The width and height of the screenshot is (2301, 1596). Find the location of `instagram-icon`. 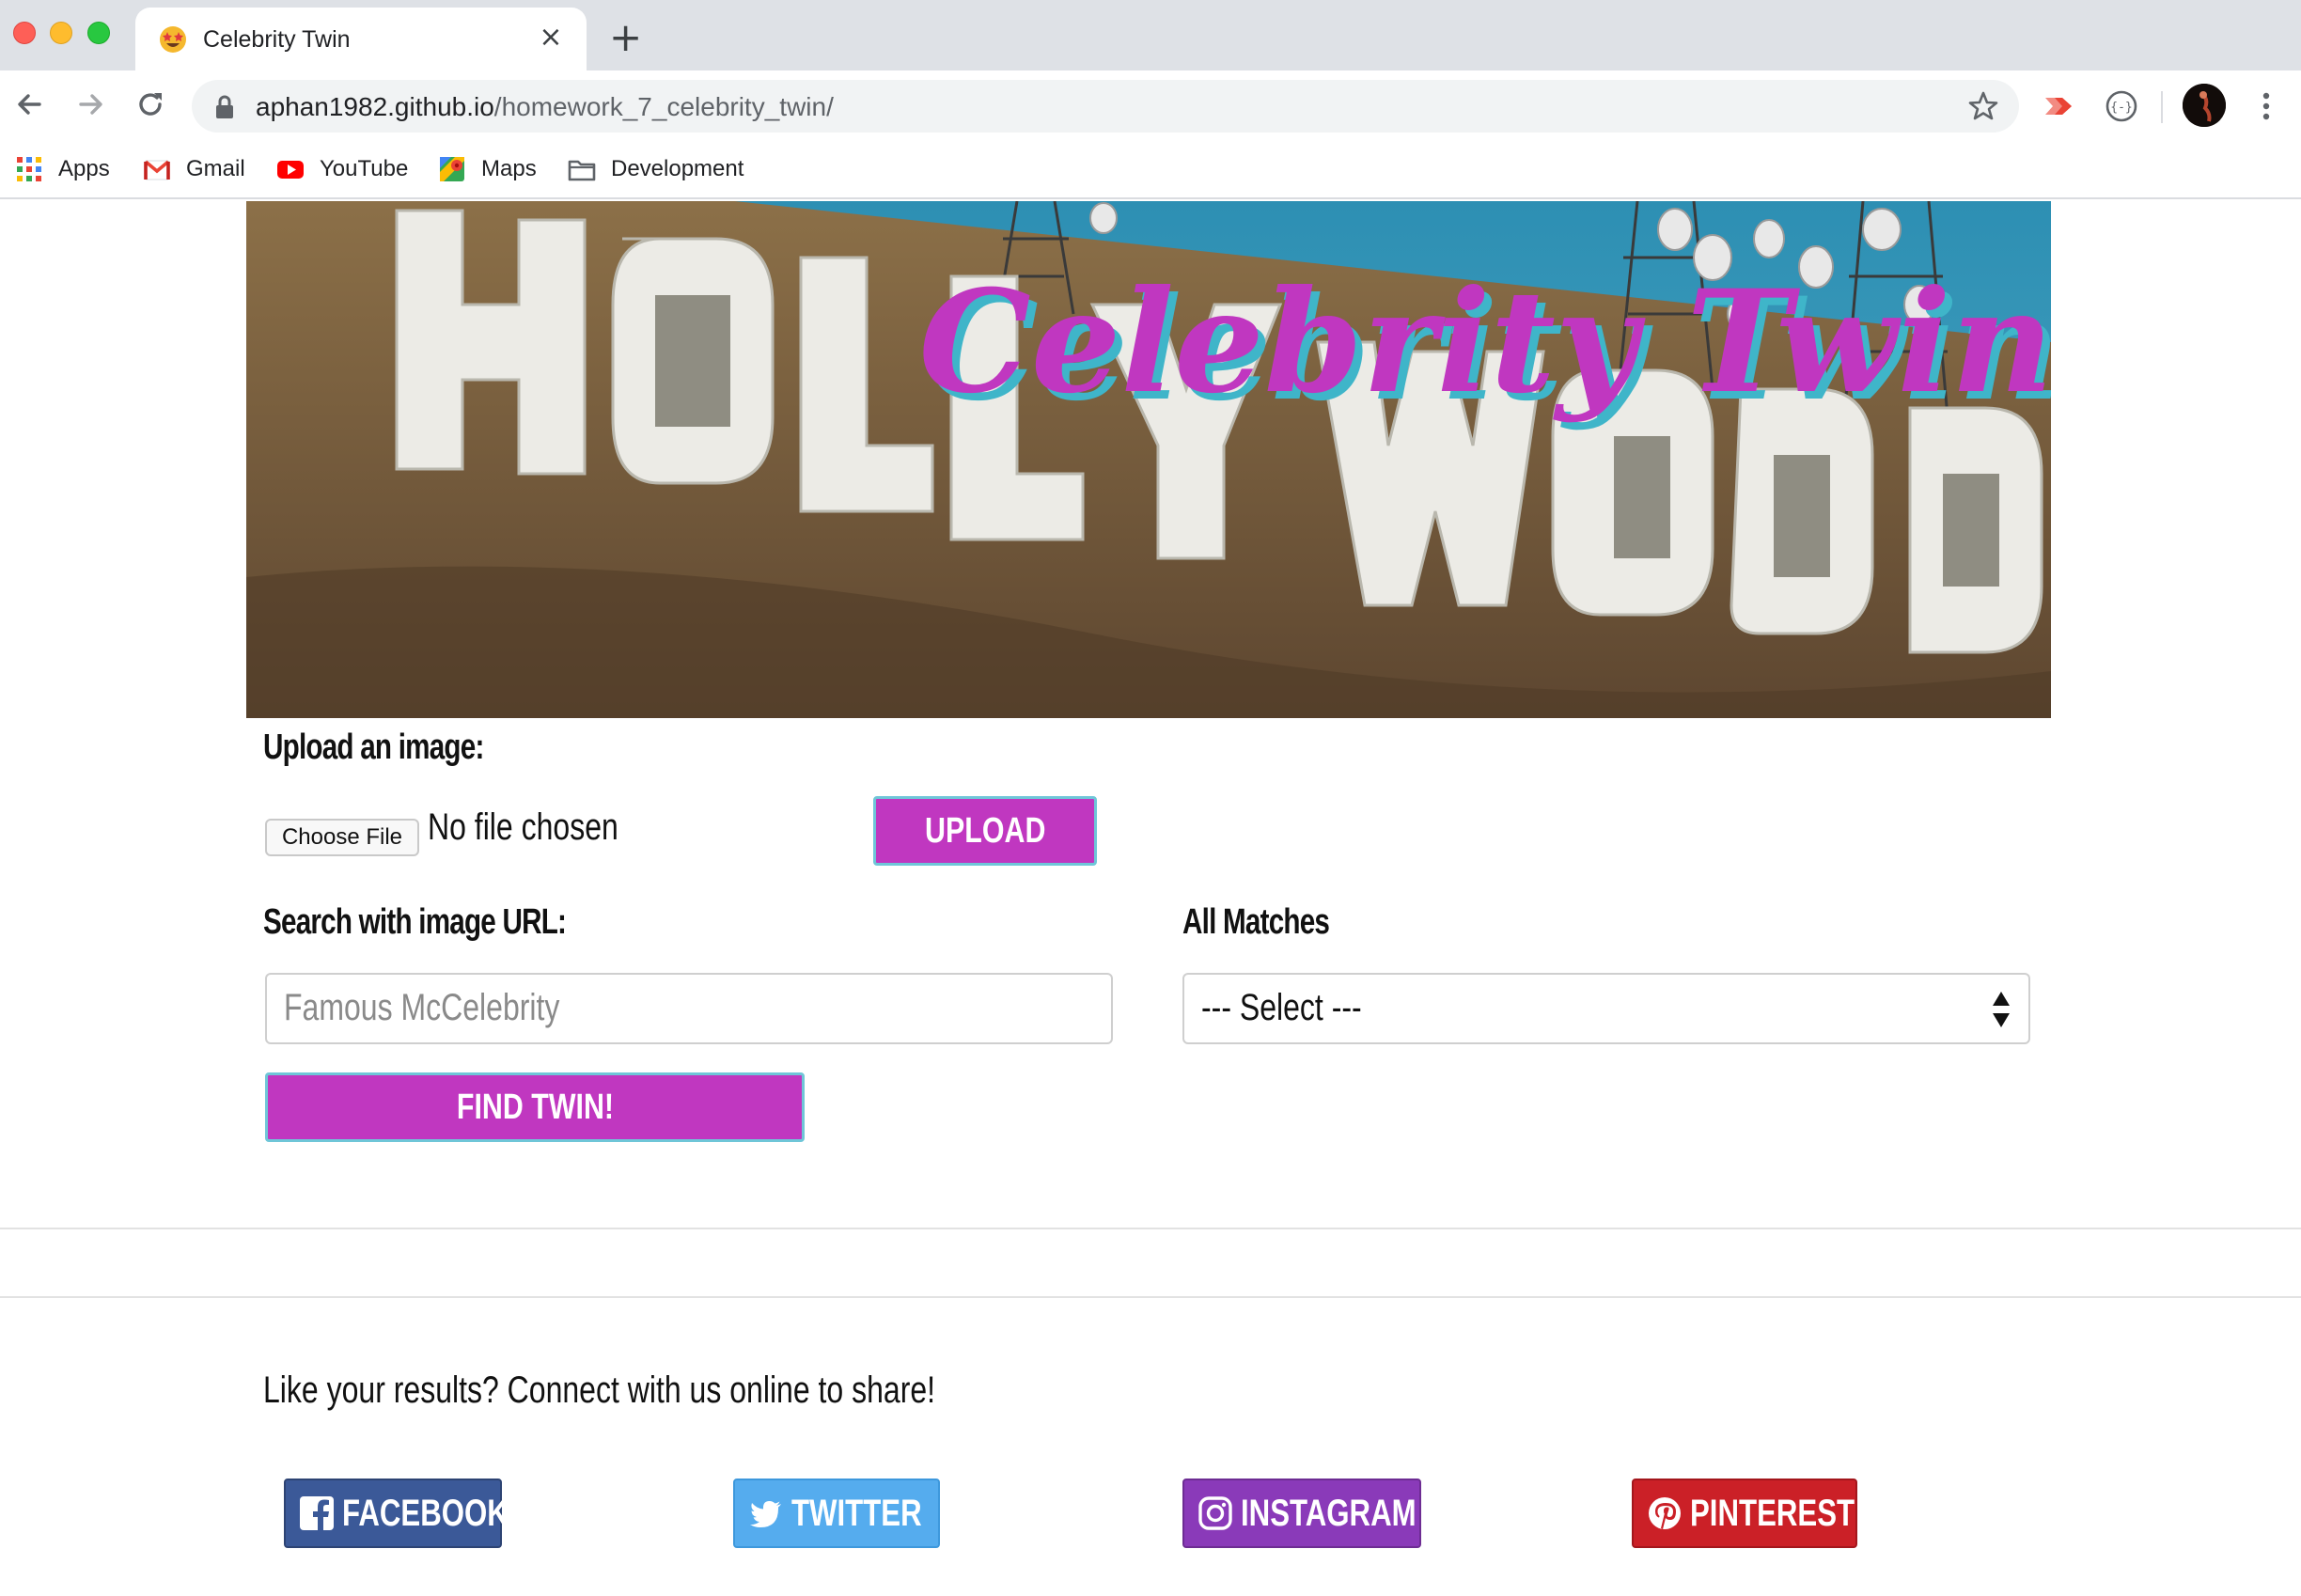

instagram-icon is located at coordinates (1215, 1513).